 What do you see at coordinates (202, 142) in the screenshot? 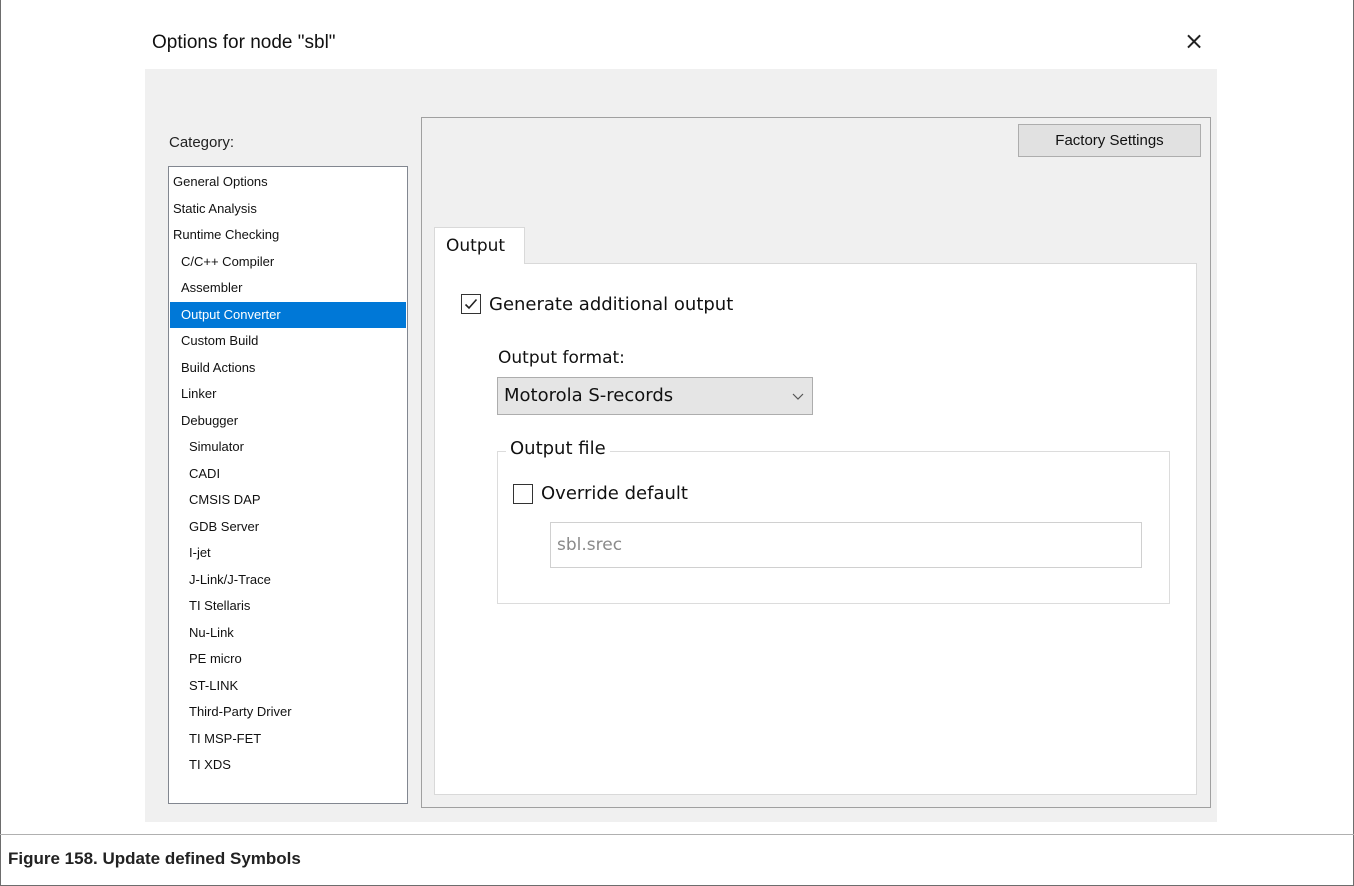
I see `category-label: Category:` at bounding box center [202, 142].